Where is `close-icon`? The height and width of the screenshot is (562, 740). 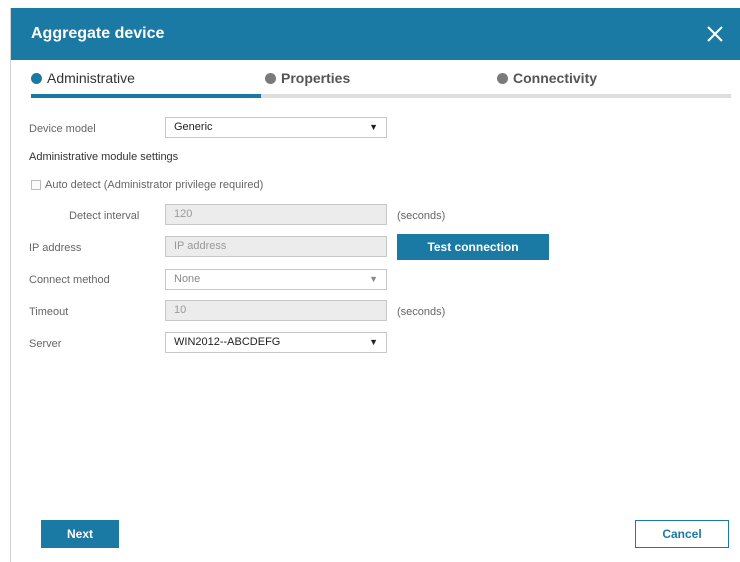 close-icon is located at coordinates (715, 34).